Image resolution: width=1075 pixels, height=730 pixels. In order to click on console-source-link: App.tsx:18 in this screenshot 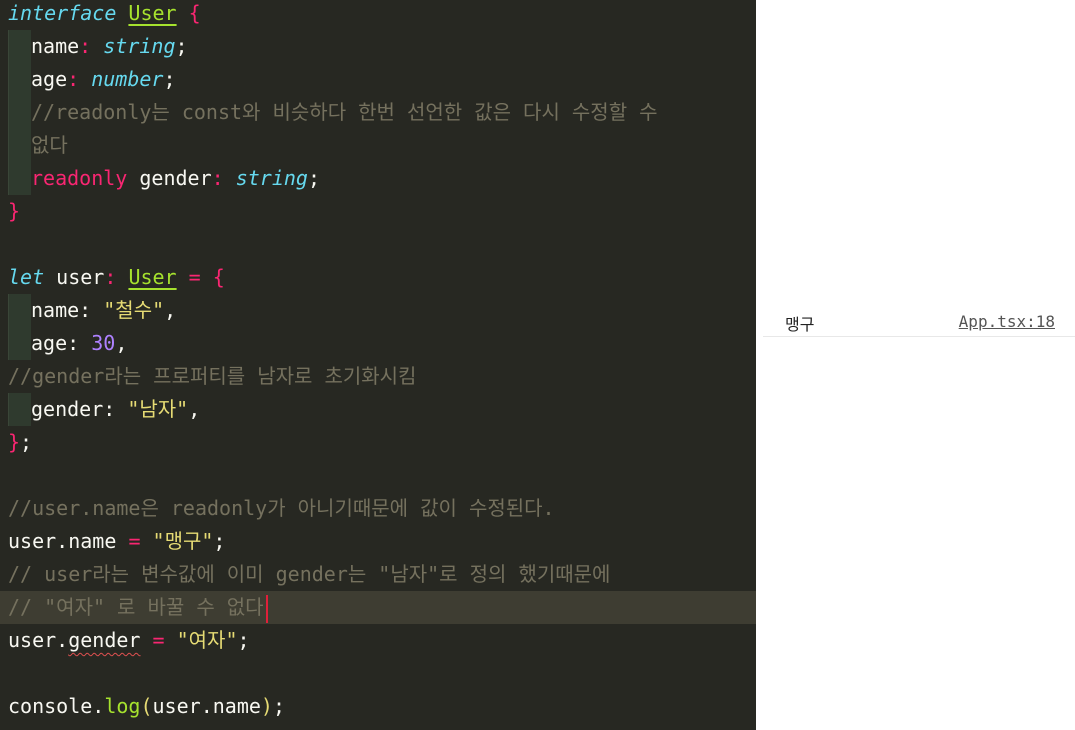, I will do `click(1007, 321)`.